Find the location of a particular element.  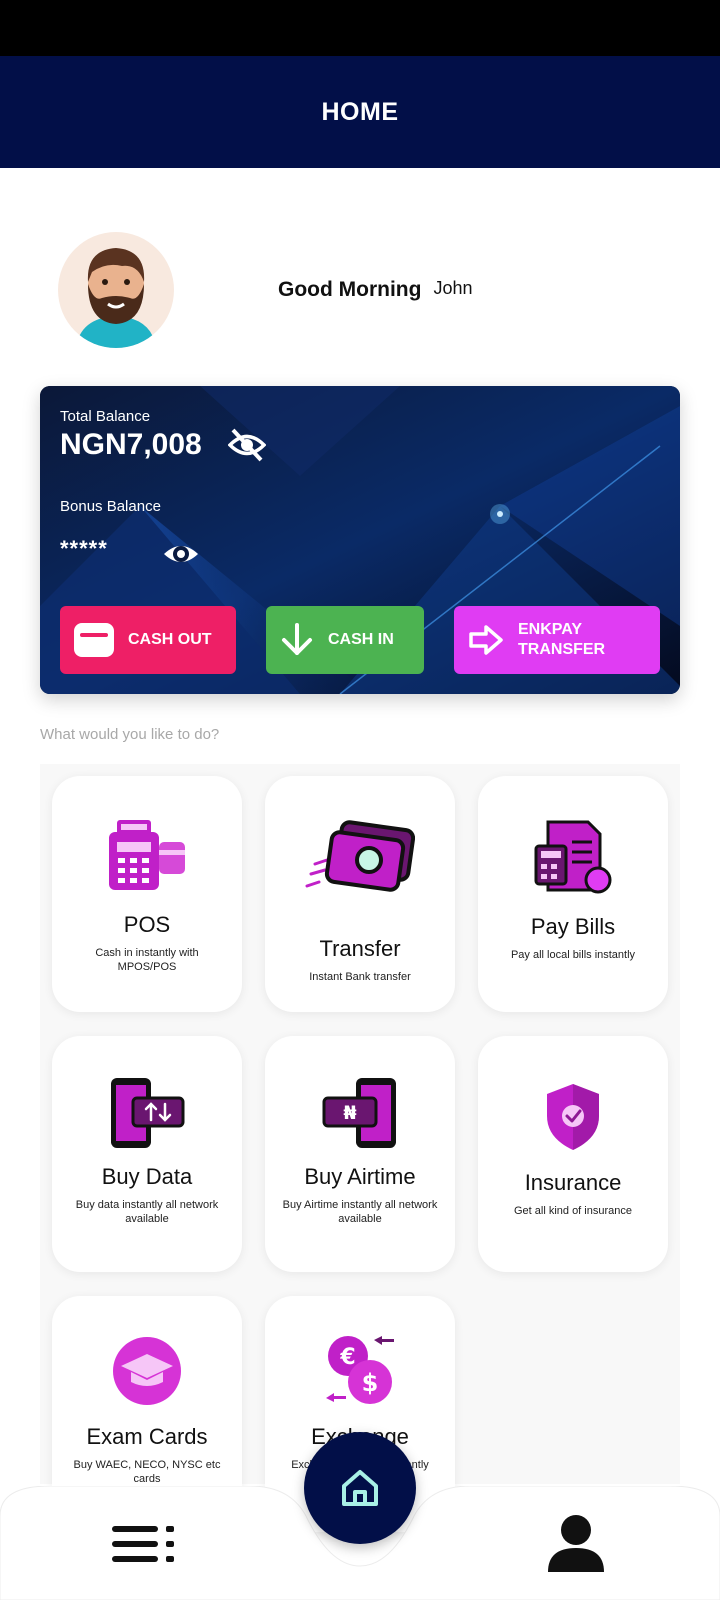

service-desc: Pay all local bills instantly is located at coordinates (573, 955).